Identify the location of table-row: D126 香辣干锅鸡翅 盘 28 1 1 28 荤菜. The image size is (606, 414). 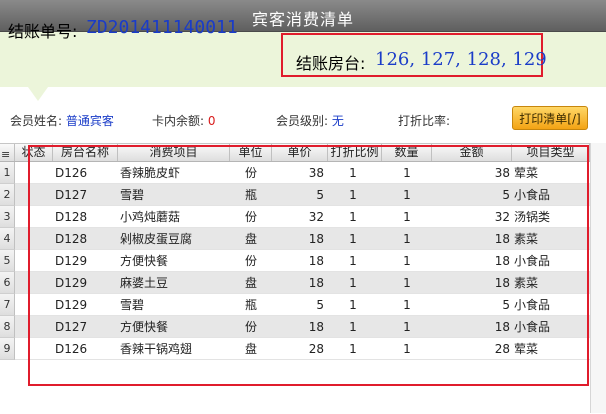
(302, 349).